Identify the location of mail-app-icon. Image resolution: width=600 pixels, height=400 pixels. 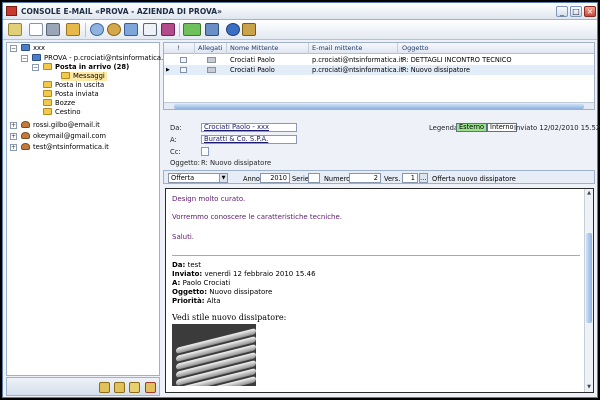
(11, 11).